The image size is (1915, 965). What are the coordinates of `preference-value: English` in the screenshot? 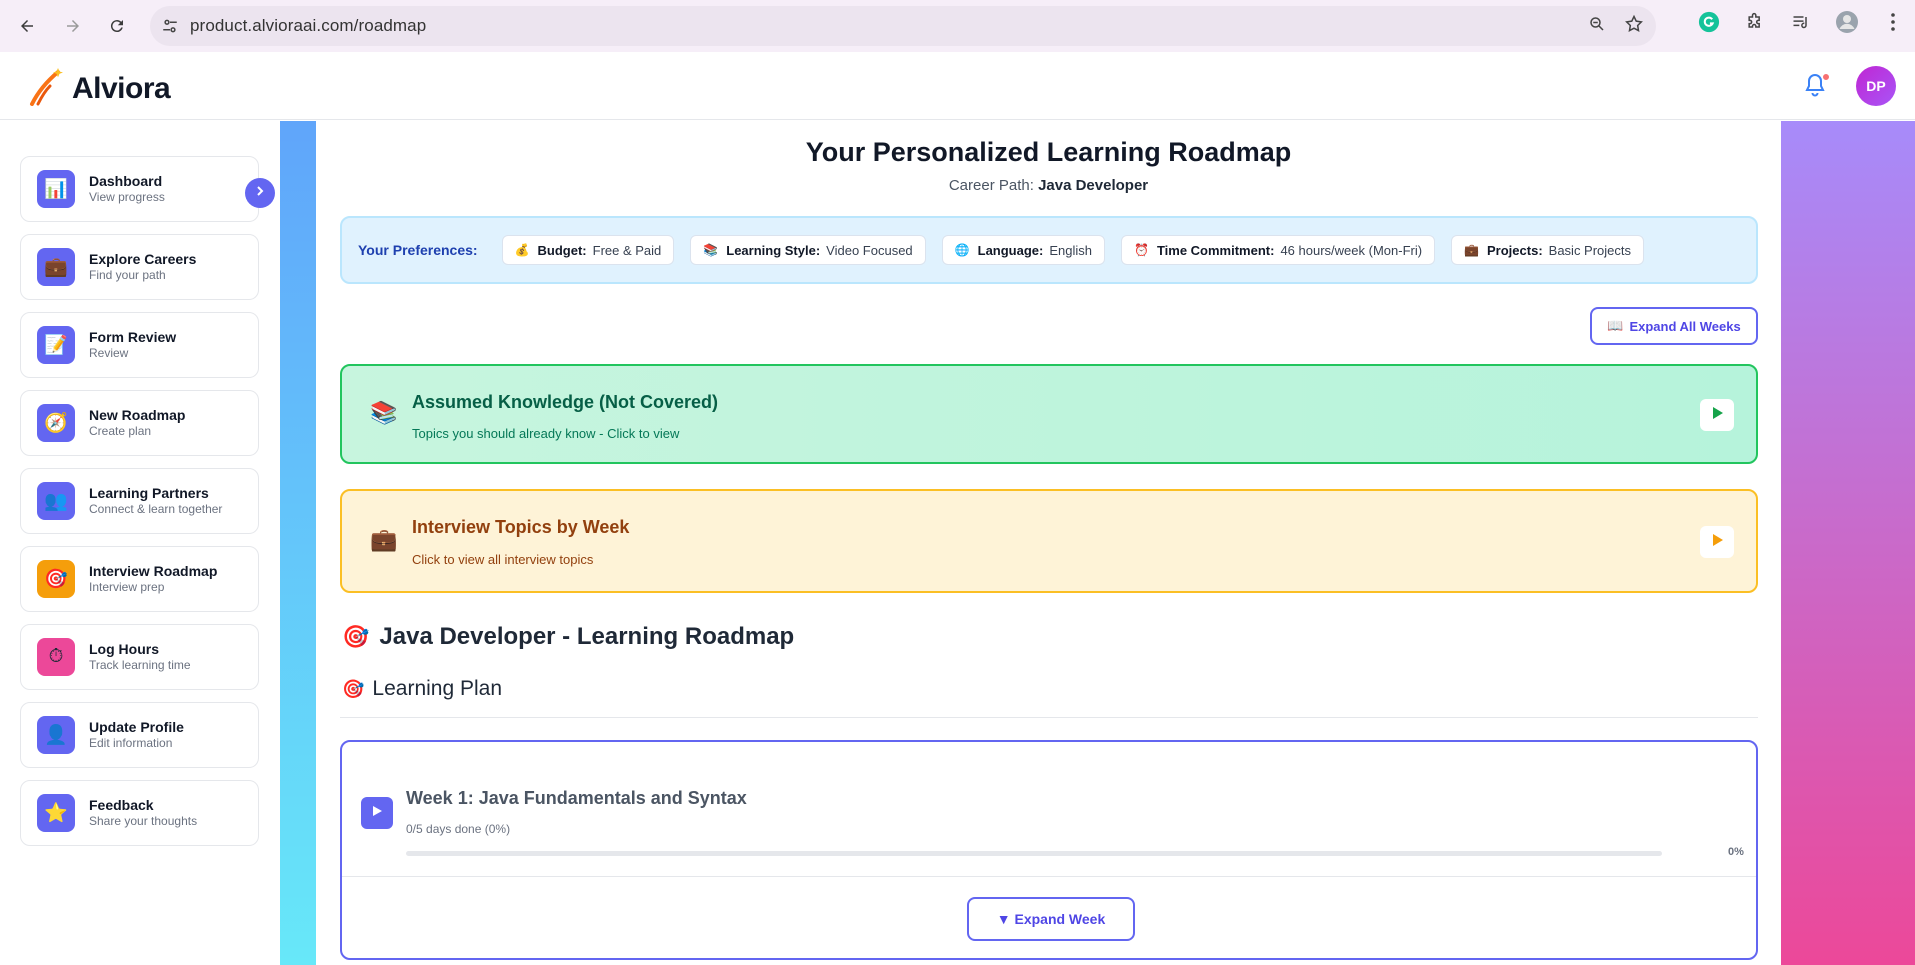 It's located at (1070, 250).